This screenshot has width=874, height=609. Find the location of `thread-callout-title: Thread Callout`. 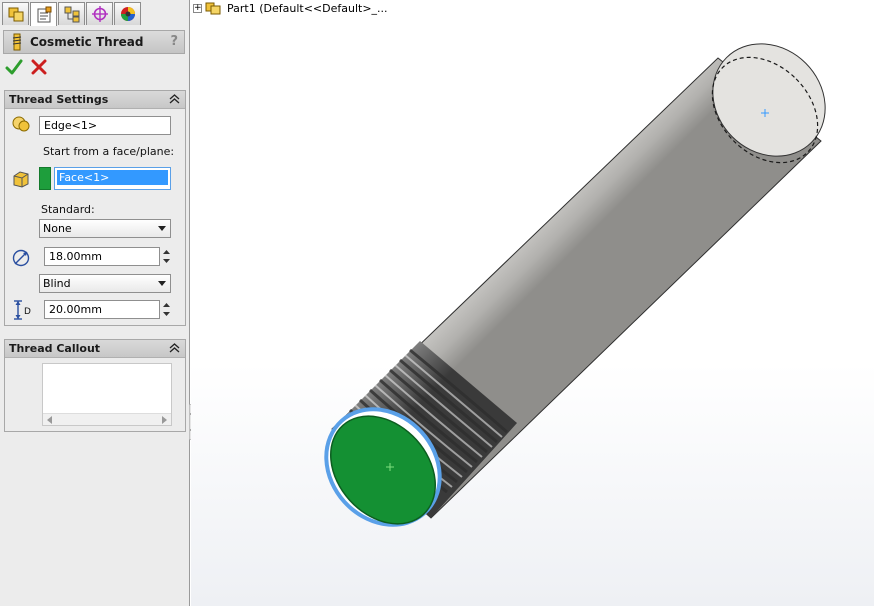

thread-callout-title: Thread Callout is located at coordinates (55, 348).